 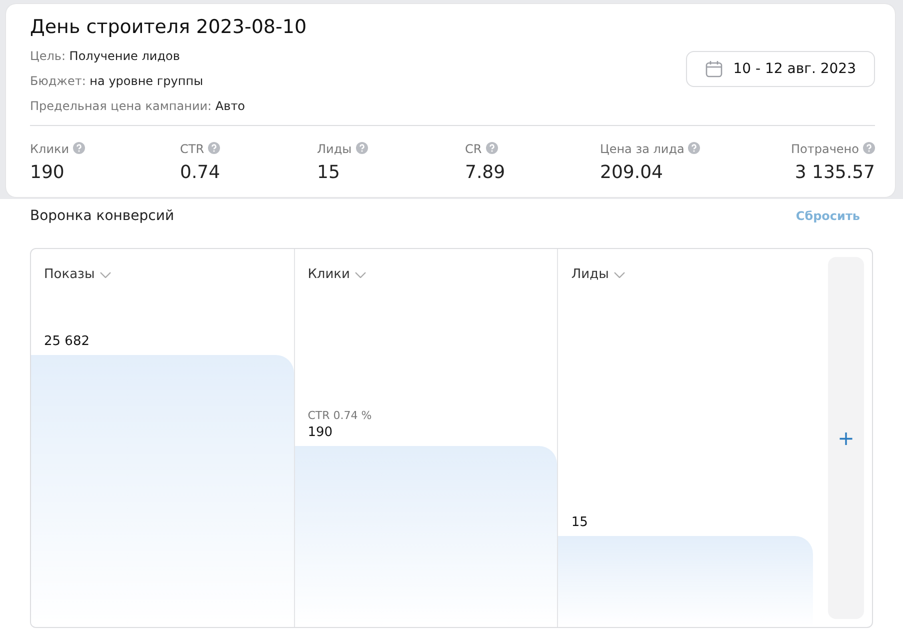 What do you see at coordinates (67, 341) in the screenshot?
I see `stage-value: 25 682` at bounding box center [67, 341].